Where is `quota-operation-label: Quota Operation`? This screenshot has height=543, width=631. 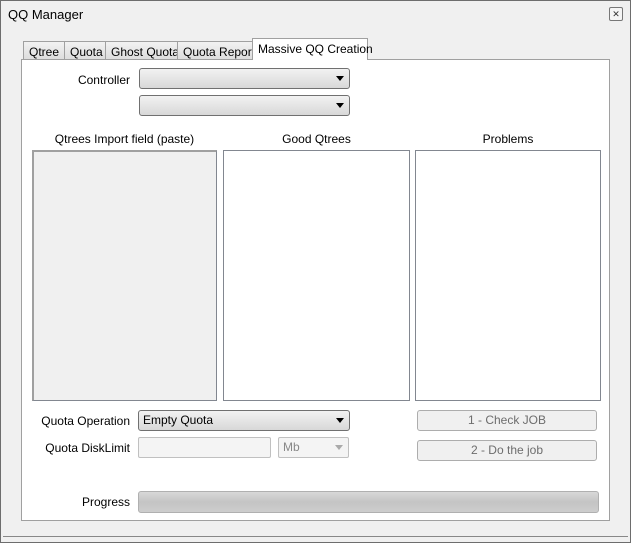
quota-operation-label: Quota Operation is located at coordinates (85, 421).